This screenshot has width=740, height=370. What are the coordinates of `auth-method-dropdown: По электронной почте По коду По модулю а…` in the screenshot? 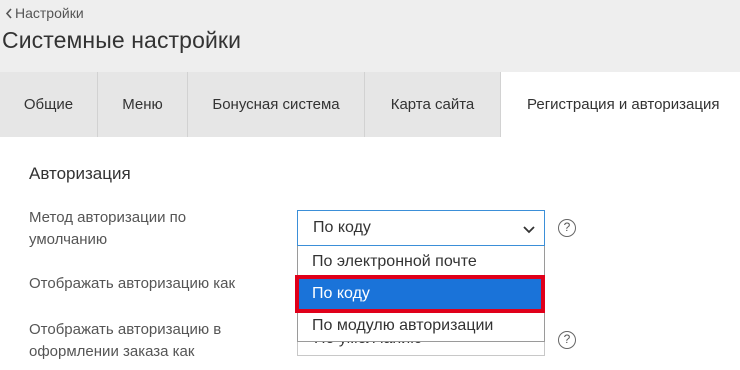 It's located at (421, 294).